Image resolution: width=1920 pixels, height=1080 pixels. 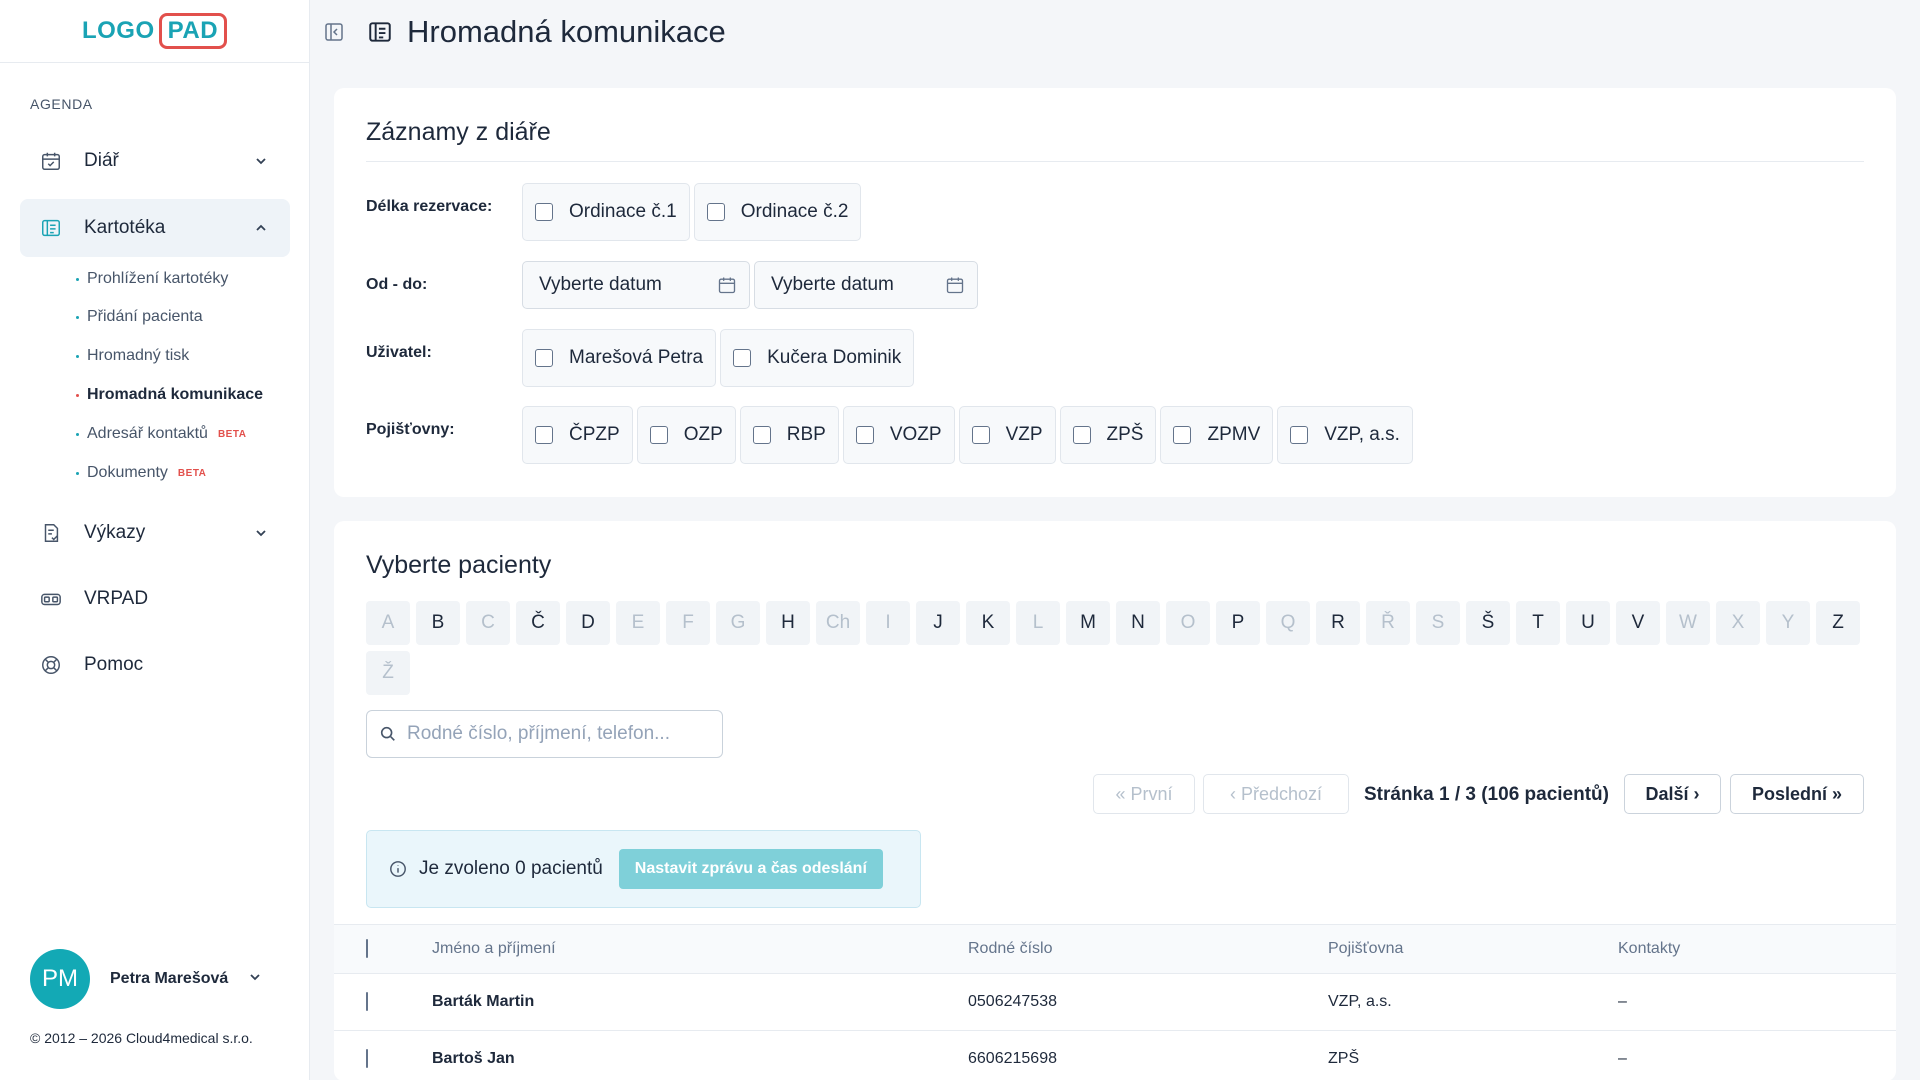 What do you see at coordinates (898, 435) in the screenshot?
I see `insurance-checkbox-vozp: VOZP` at bounding box center [898, 435].